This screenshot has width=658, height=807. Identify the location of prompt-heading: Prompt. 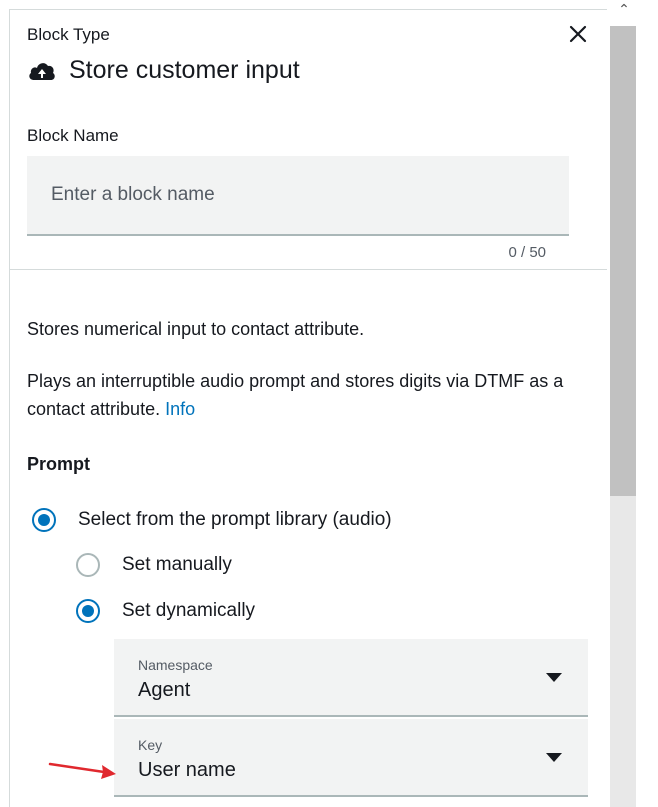
(58, 464).